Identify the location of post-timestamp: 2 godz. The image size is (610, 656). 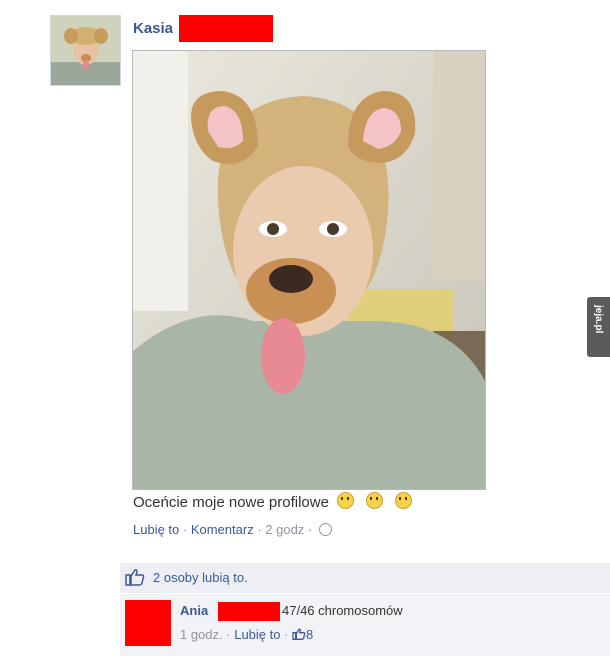
(284, 529).